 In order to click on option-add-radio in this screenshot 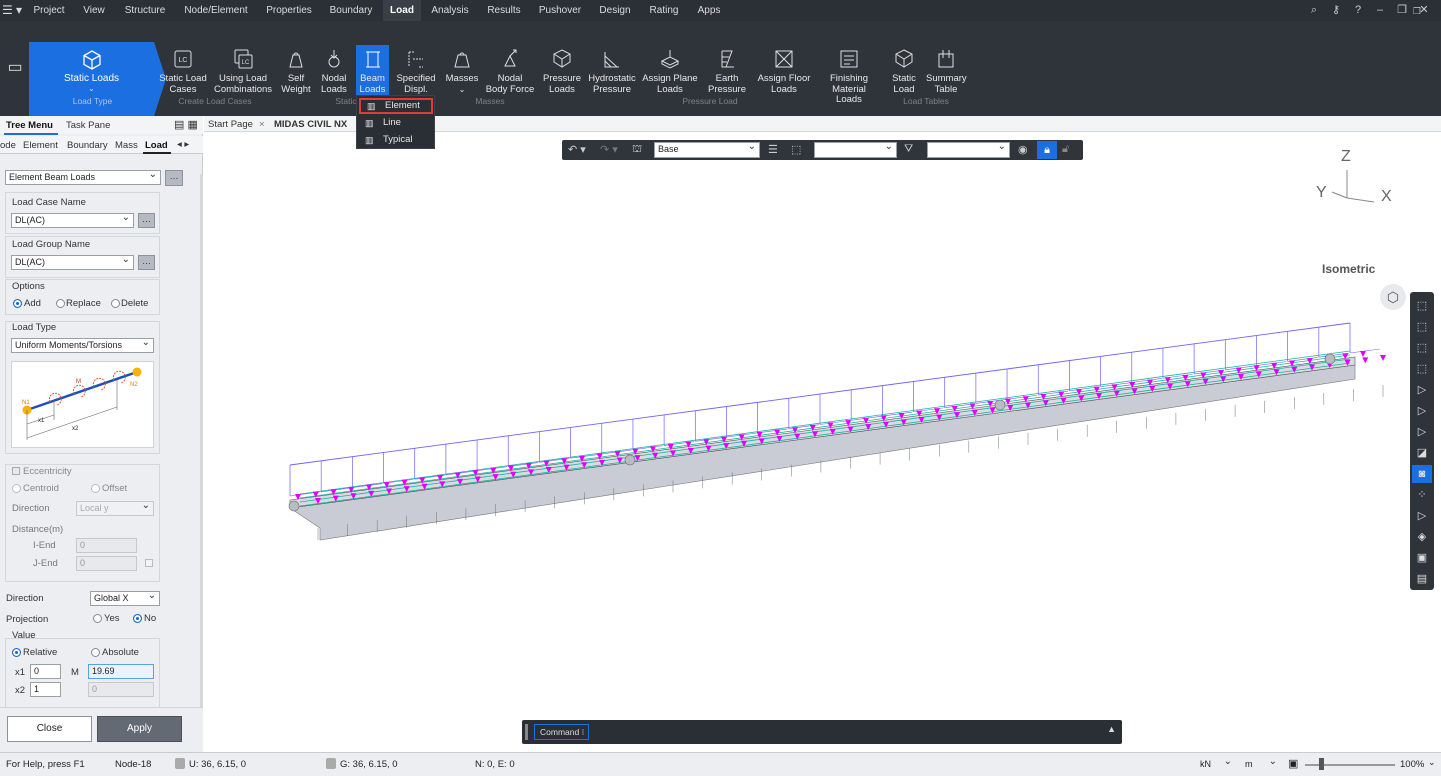, I will do `click(17, 303)`.